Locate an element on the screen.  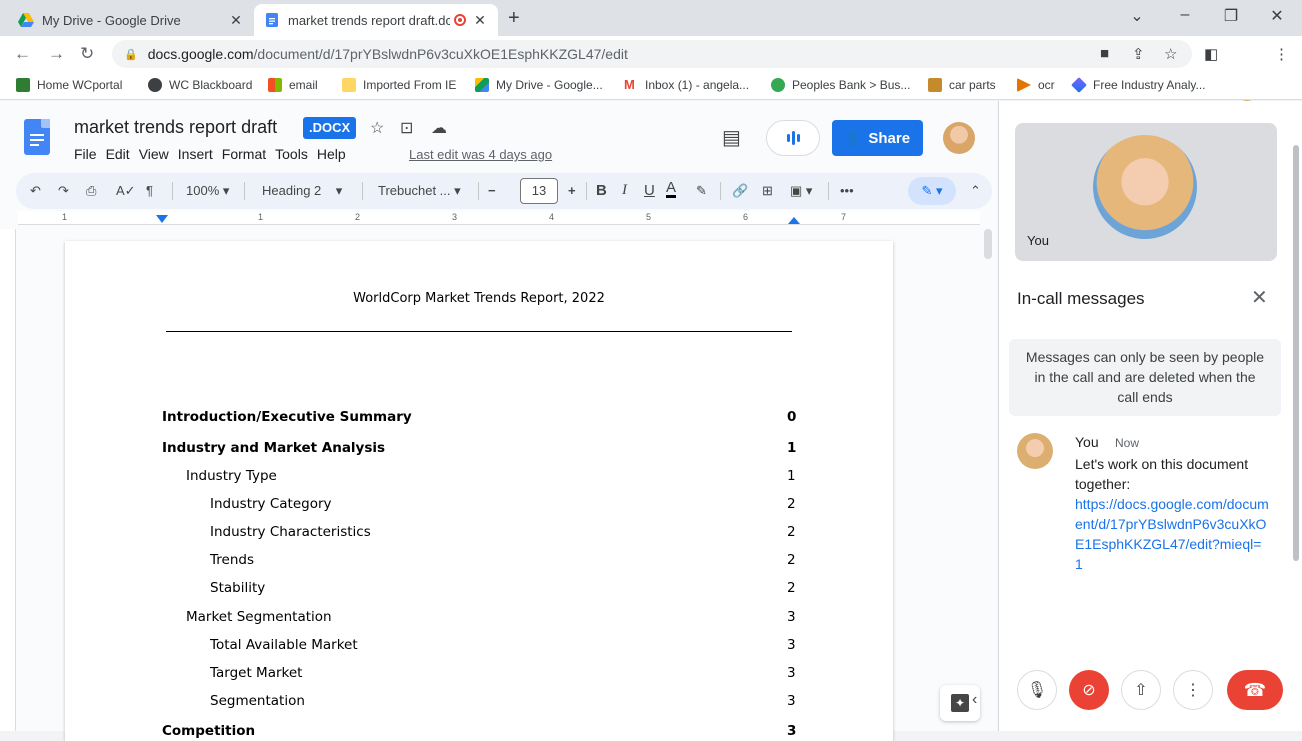
increase-font-size-button: + is located at coordinates (572, 190).